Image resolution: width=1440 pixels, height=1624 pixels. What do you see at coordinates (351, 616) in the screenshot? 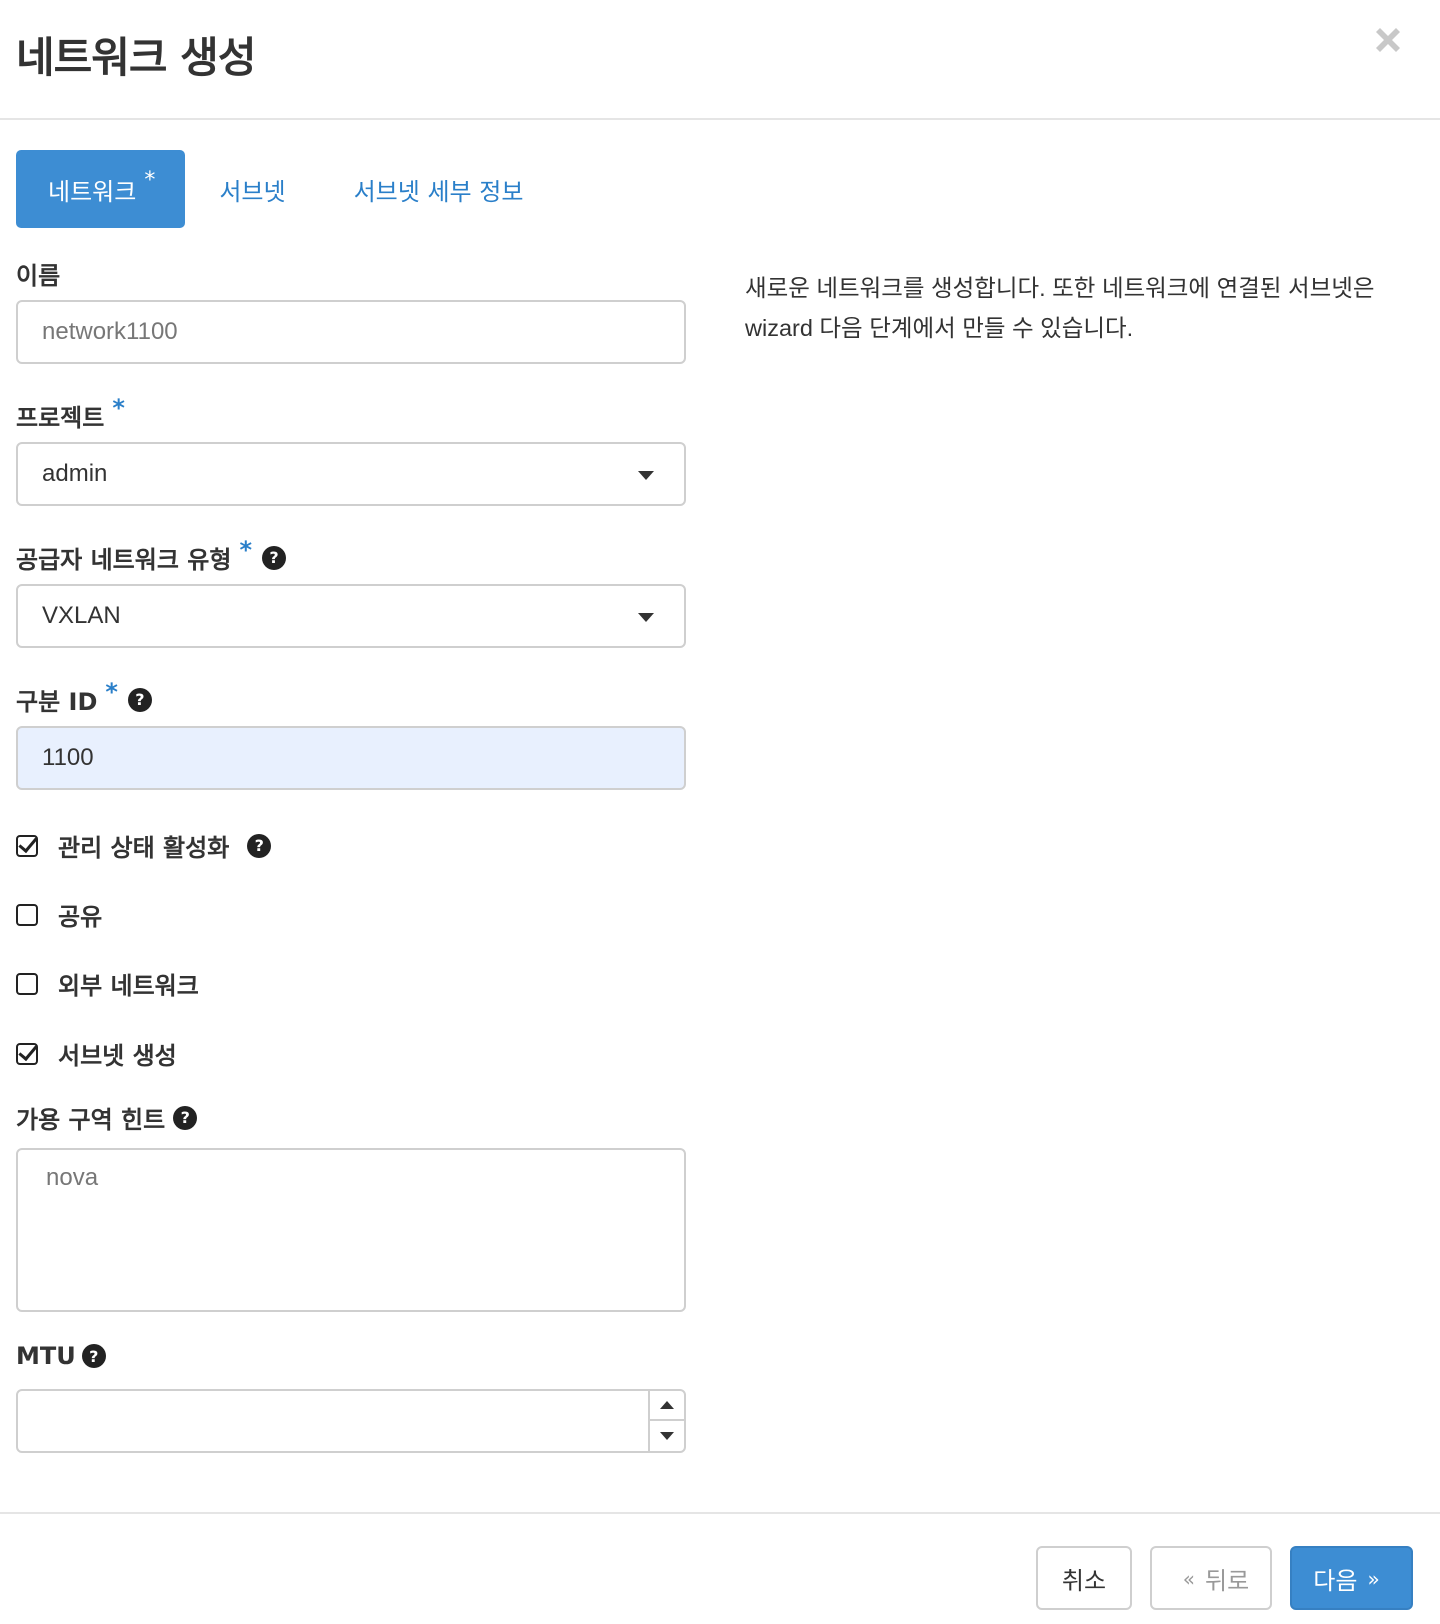
I see `provider-network-type-select: VXLAN` at bounding box center [351, 616].